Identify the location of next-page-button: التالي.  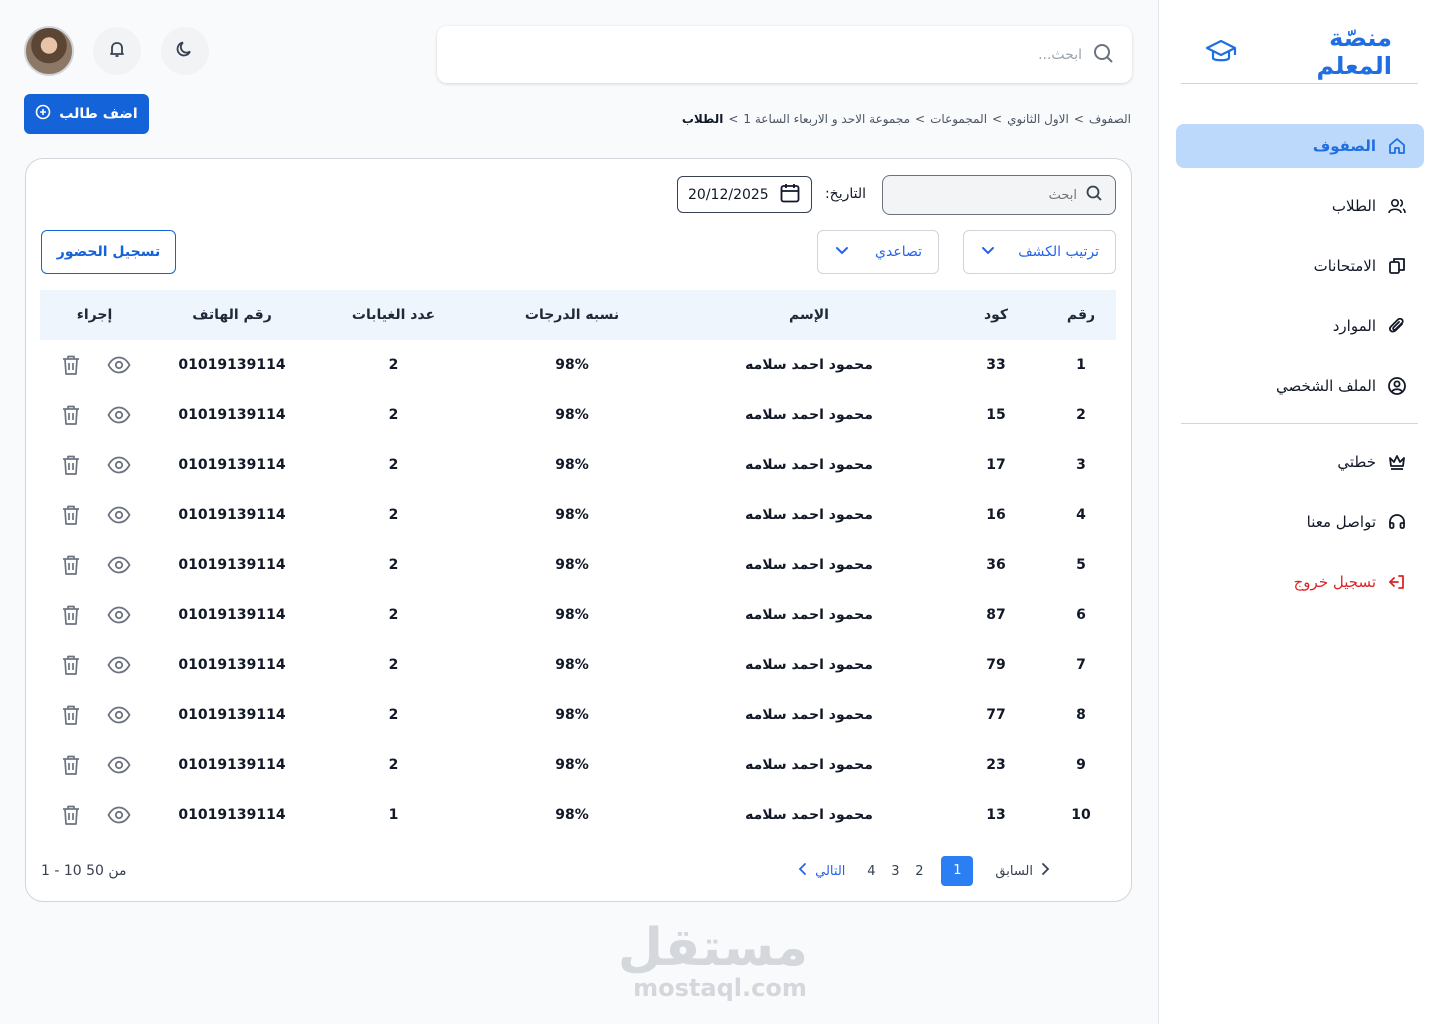
(821, 871).